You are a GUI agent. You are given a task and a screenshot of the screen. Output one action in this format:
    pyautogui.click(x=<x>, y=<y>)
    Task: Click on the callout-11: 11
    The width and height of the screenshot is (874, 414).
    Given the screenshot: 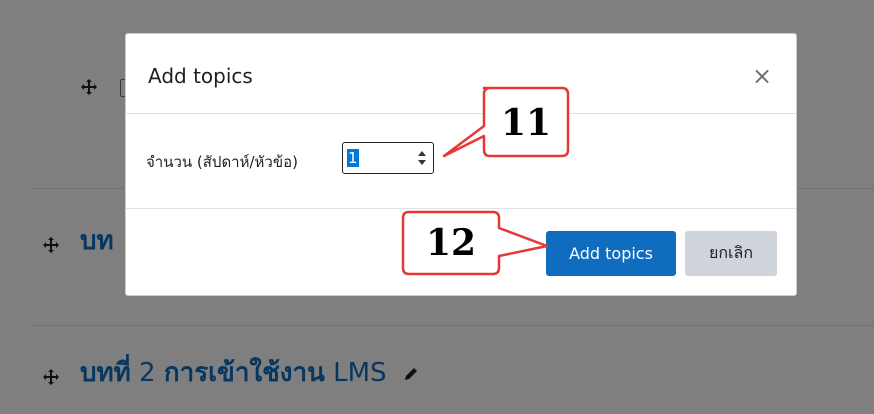 What is the action you would take?
    pyautogui.click(x=506, y=124)
    